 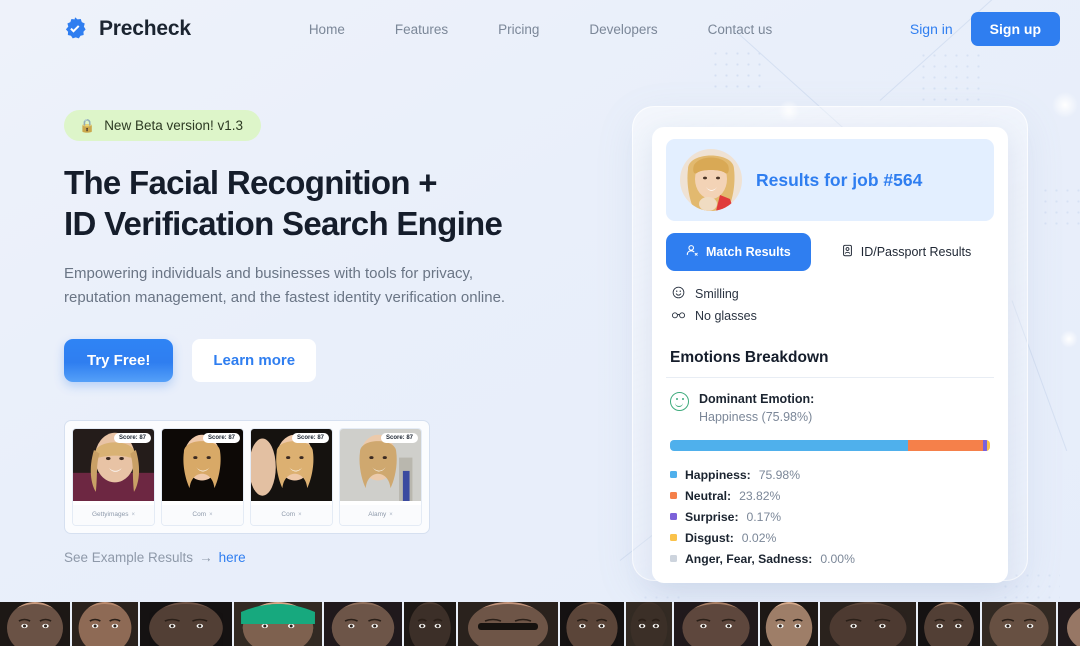 I want to click on nav-item-contact-us: Contact us, so click(x=740, y=29).